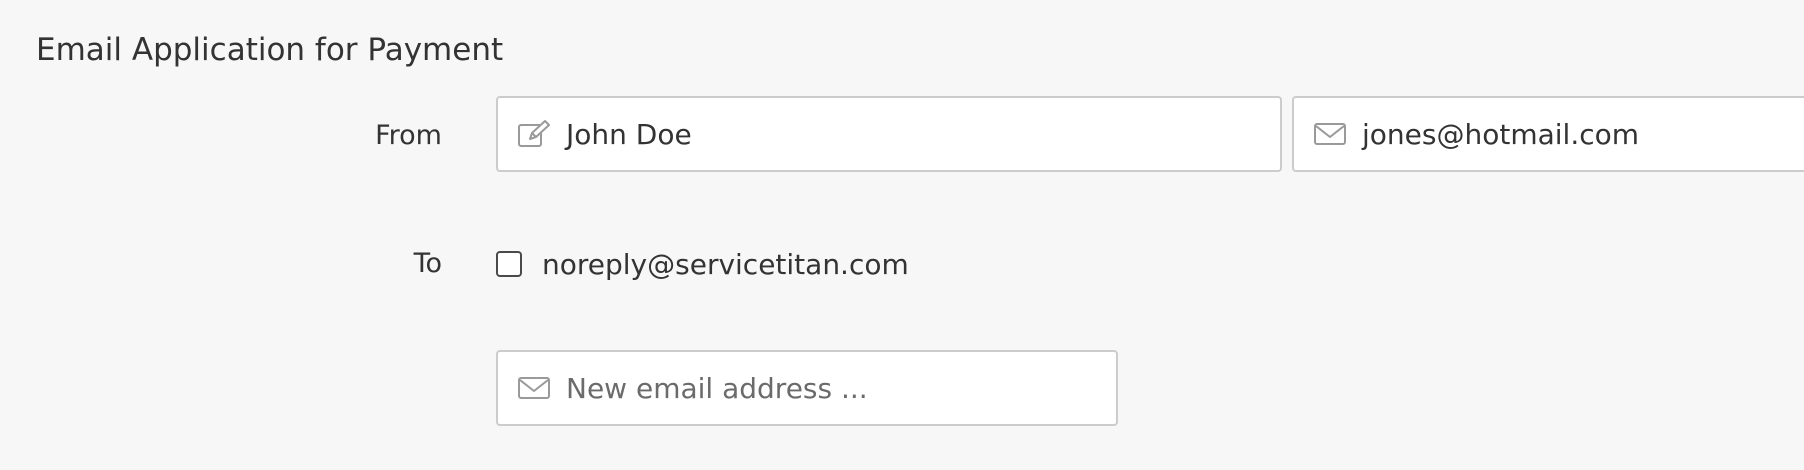  I want to click on from-name-field: John Doe, so click(889, 134).